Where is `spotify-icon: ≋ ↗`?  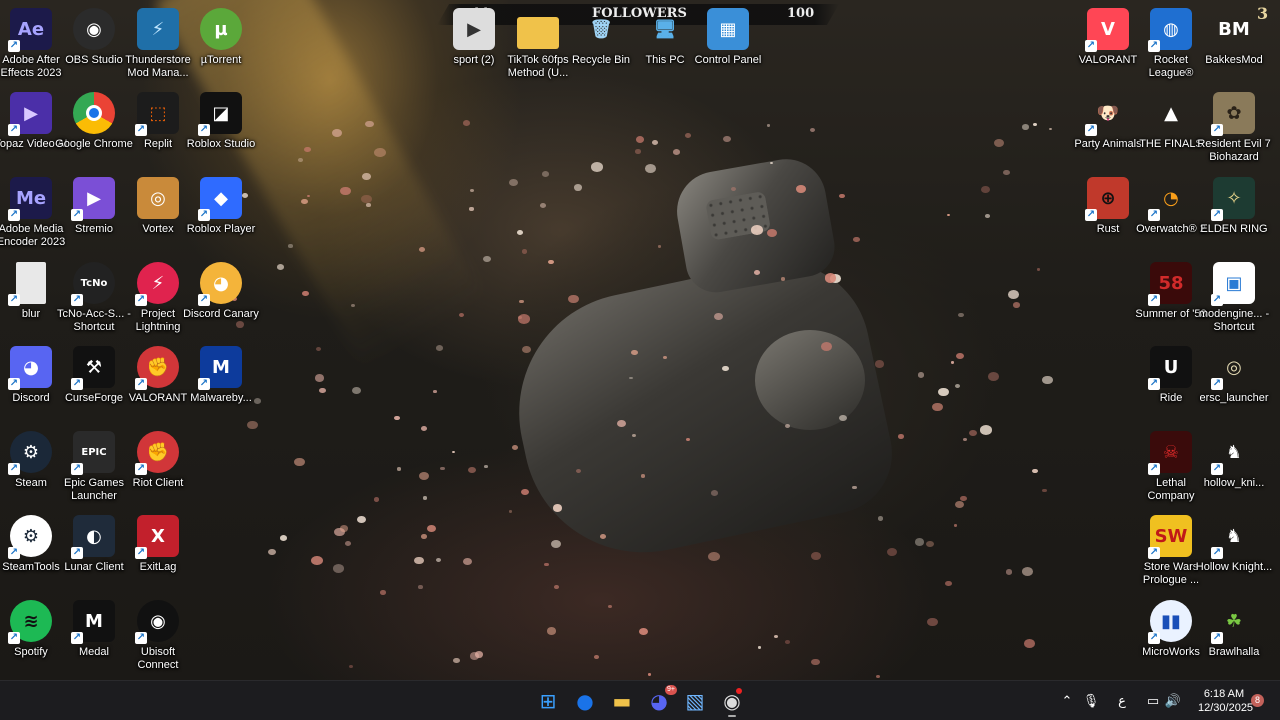
spotify-icon: ≋ ↗ is located at coordinates (30, 622).